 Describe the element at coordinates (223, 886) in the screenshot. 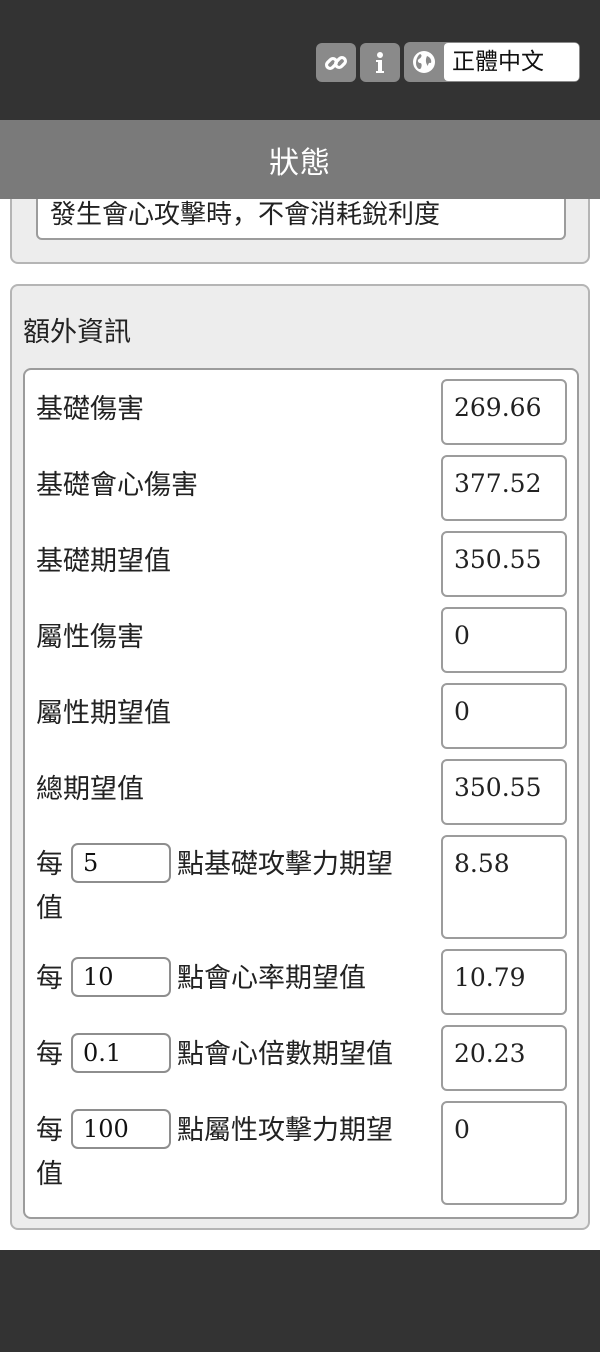

I see `per-row-label: 每 5 點基礎攻擊力期望值` at that location.